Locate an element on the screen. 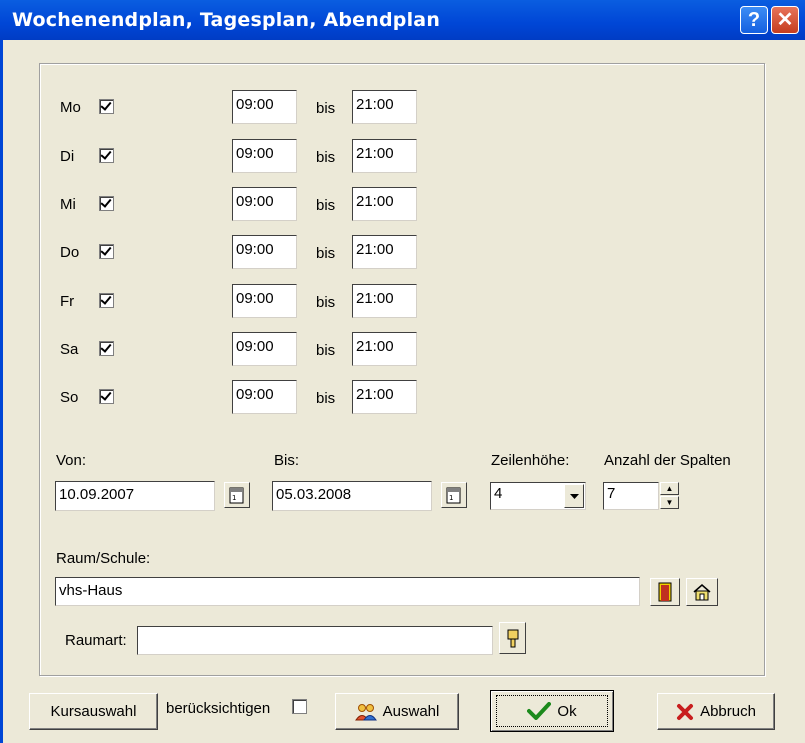  day-label: Fr is located at coordinates (67, 301).